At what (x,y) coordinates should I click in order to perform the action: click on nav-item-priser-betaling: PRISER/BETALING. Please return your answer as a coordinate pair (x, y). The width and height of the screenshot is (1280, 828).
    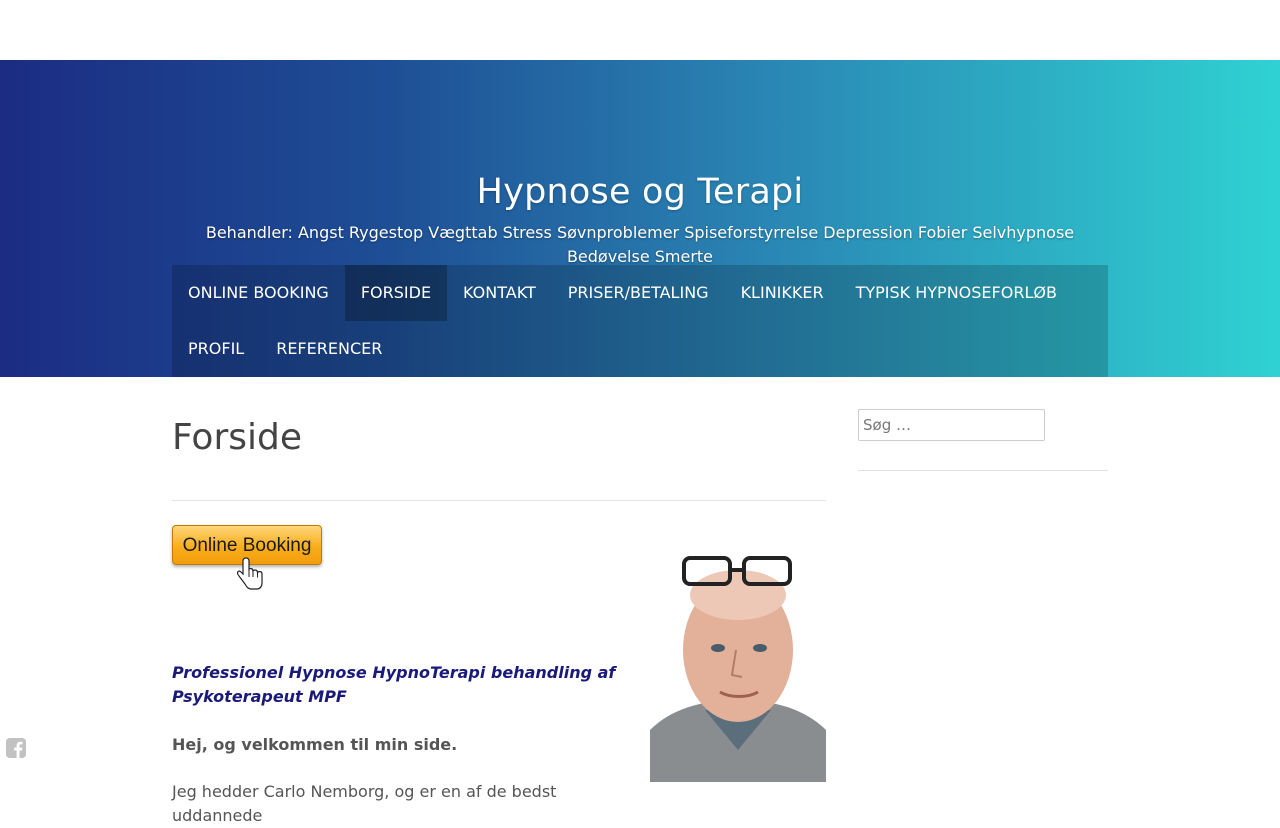
    Looking at the image, I should click on (638, 293).